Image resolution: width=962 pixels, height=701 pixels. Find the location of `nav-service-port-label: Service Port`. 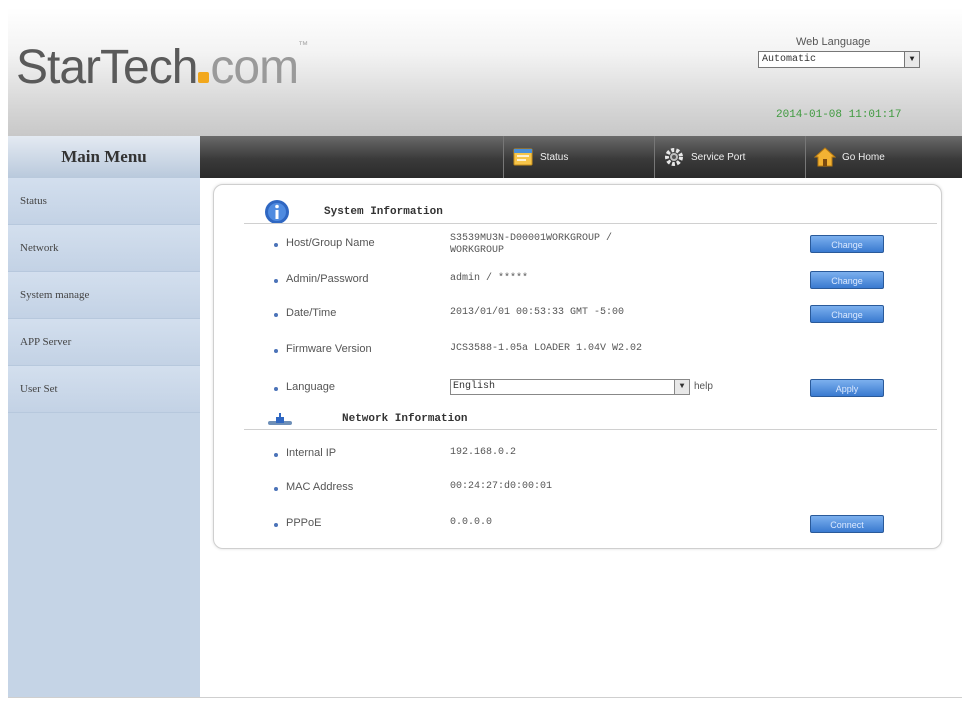

nav-service-port-label: Service Port is located at coordinates (718, 157).